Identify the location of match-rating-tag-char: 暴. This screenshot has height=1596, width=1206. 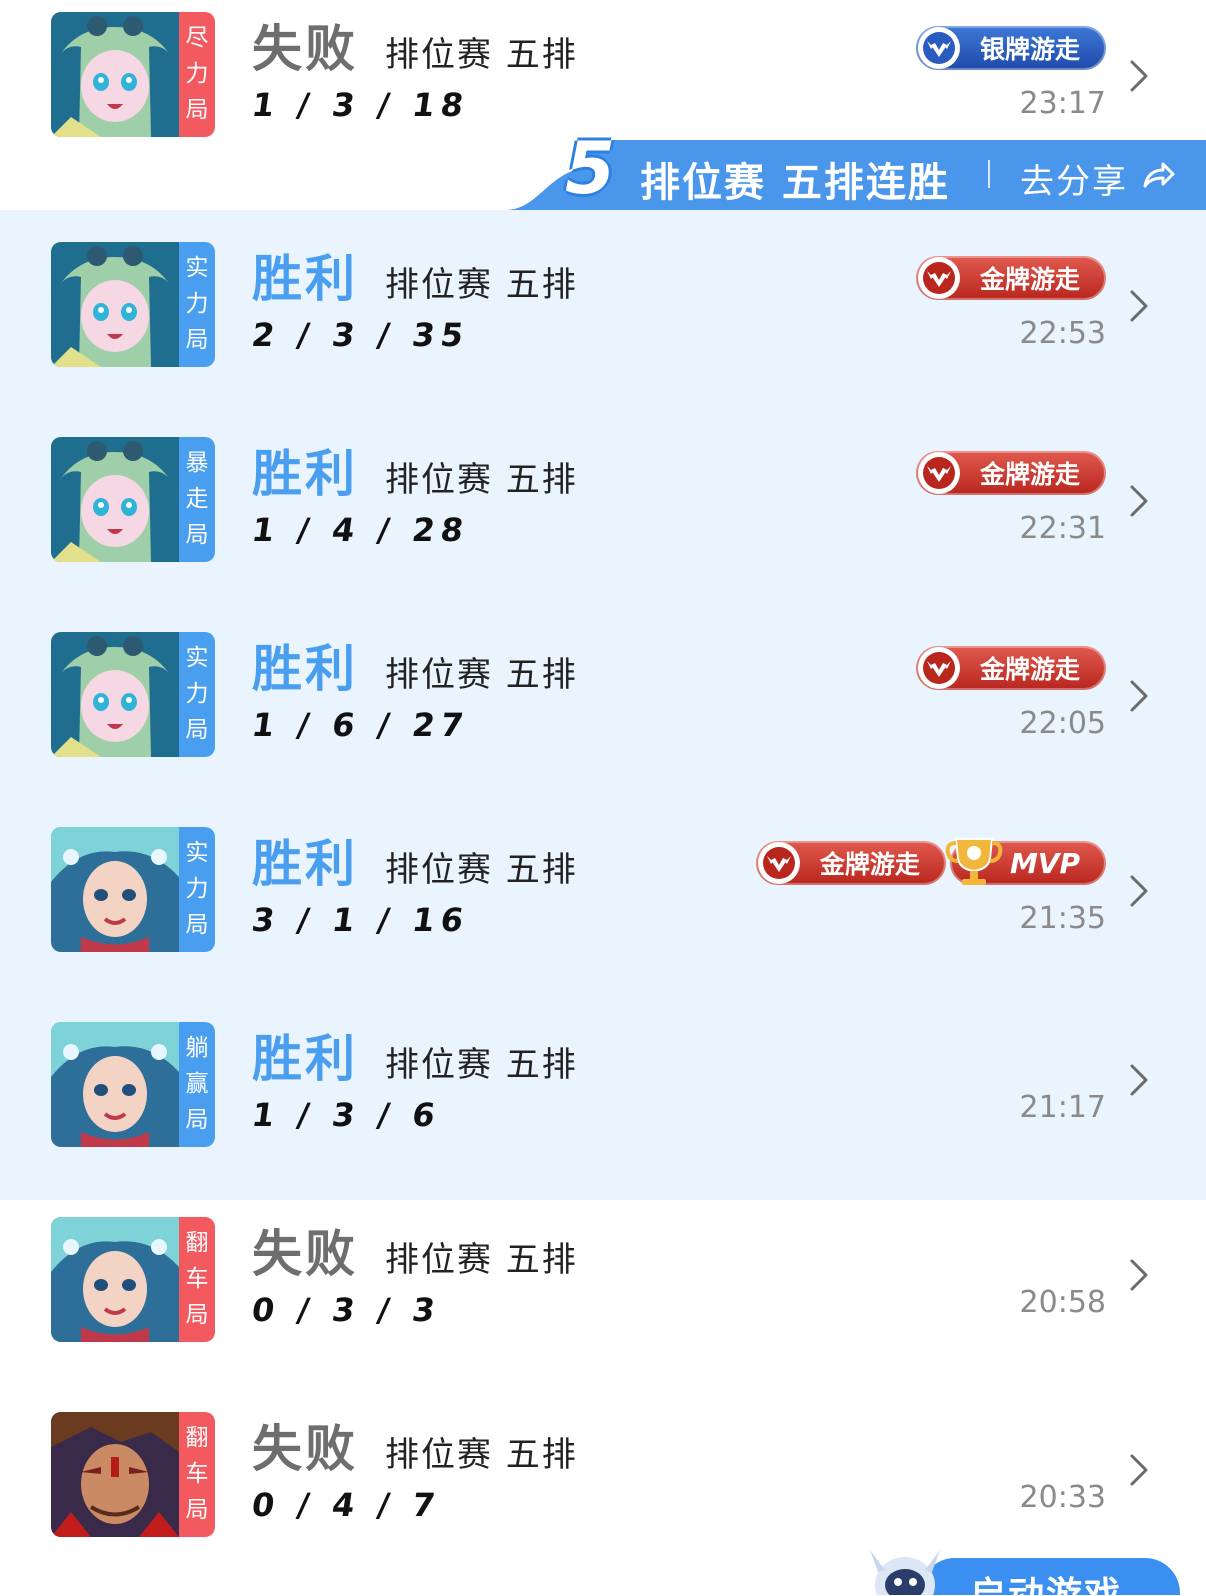
(197, 463).